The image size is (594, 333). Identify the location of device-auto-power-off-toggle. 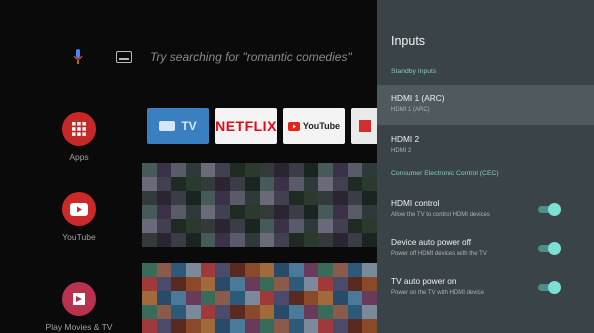
(549, 248).